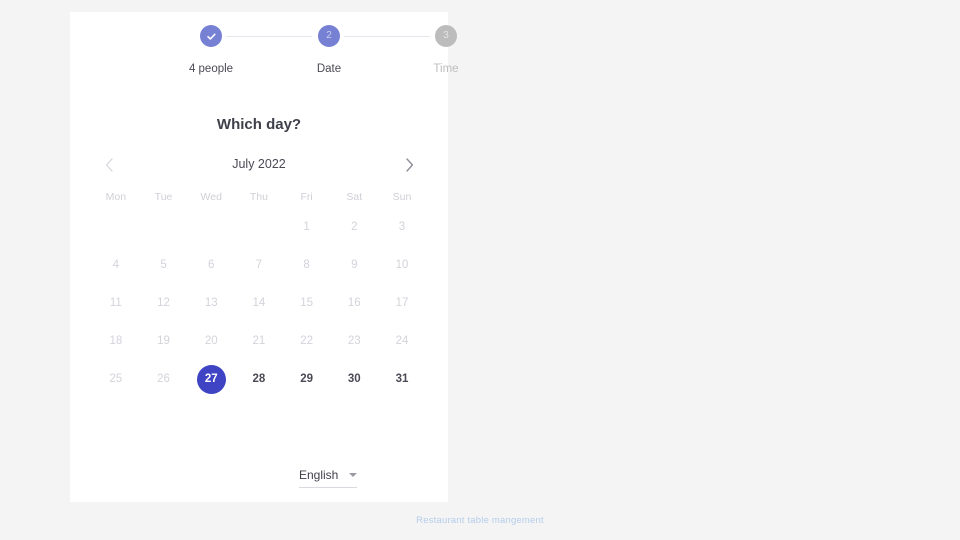 This screenshot has height=540, width=960. I want to click on calendar-weekday-row: Mon Tue Wed Thu Fri Sat Sun, so click(259, 197).